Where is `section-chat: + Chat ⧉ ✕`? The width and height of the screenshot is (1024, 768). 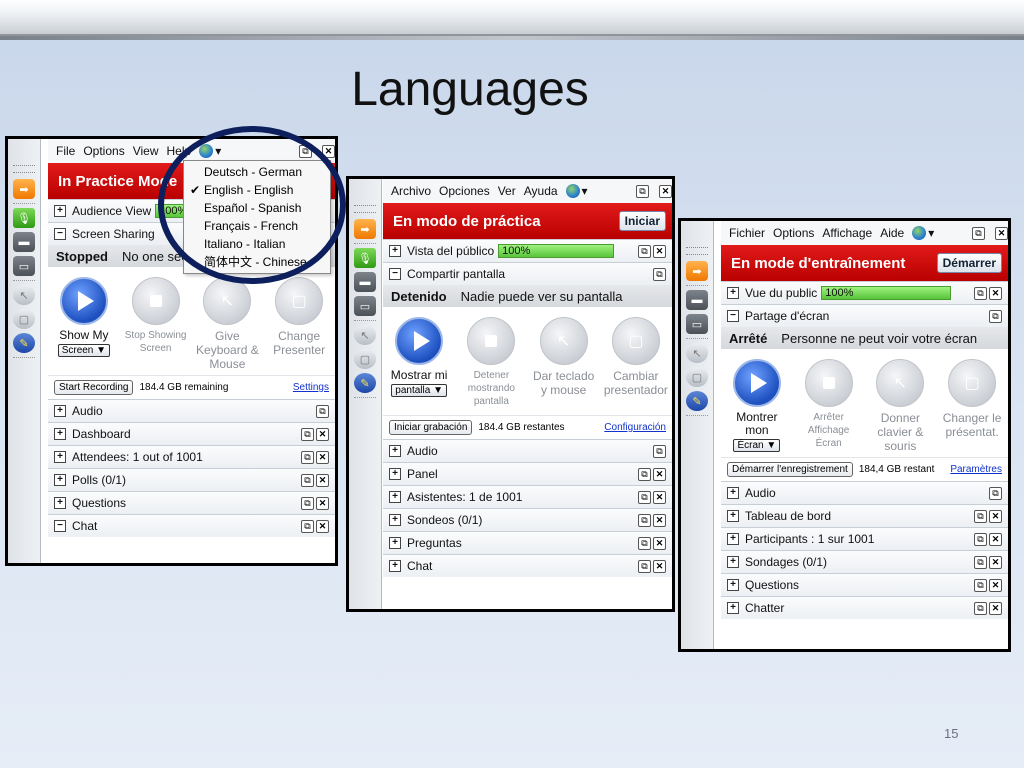
section-chat: + Chat ⧉ ✕ is located at coordinates (527, 565).